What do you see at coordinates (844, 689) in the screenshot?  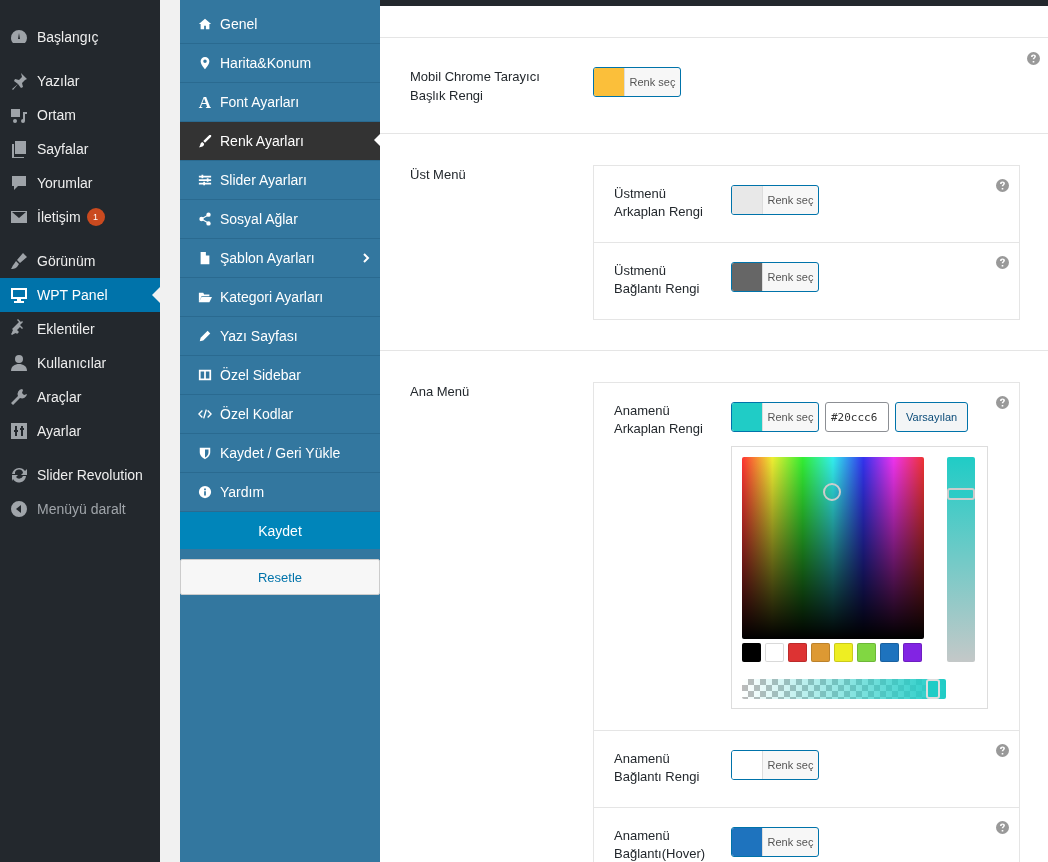 I see `opacity-slider` at bounding box center [844, 689].